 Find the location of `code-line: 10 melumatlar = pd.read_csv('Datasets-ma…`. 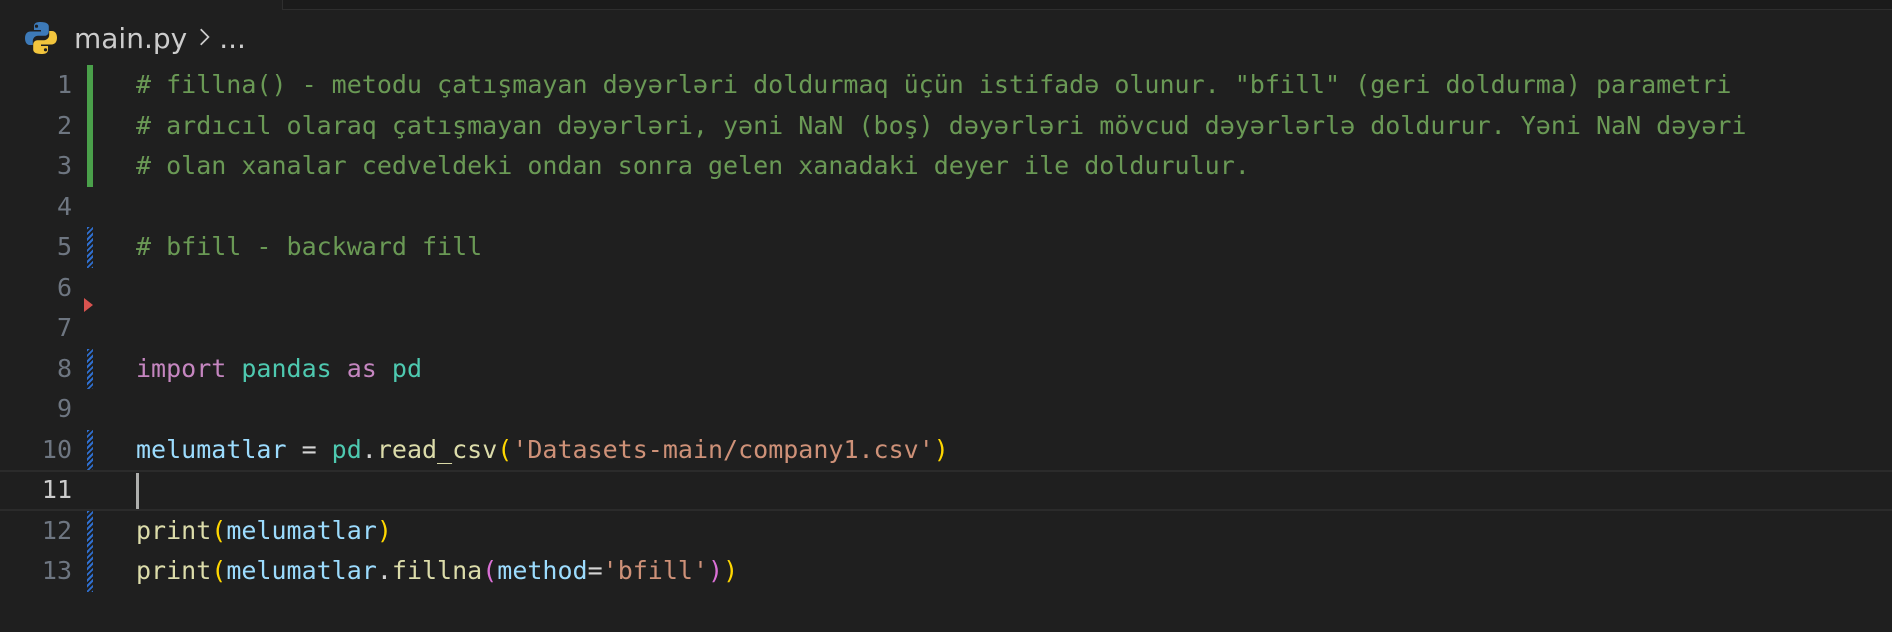

code-line: 10 melumatlar = pd.read_csv('Datasets-ma… is located at coordinates (946, 450).